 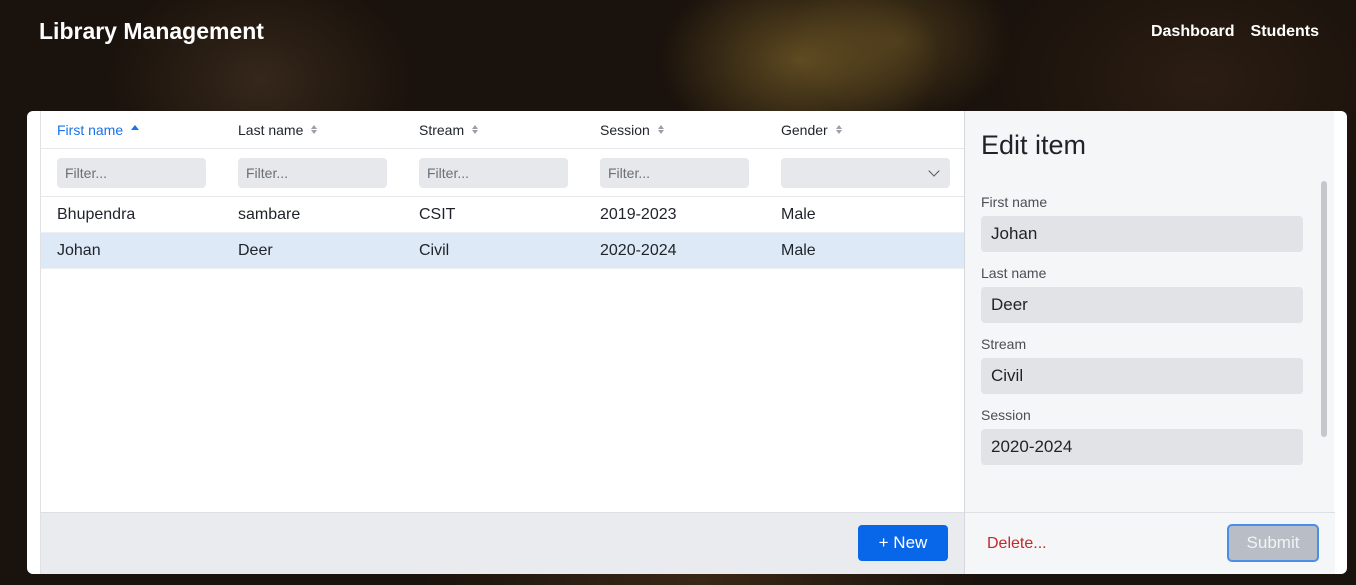 I want to click on last-name-filter-input, so click(x=312, y=172).